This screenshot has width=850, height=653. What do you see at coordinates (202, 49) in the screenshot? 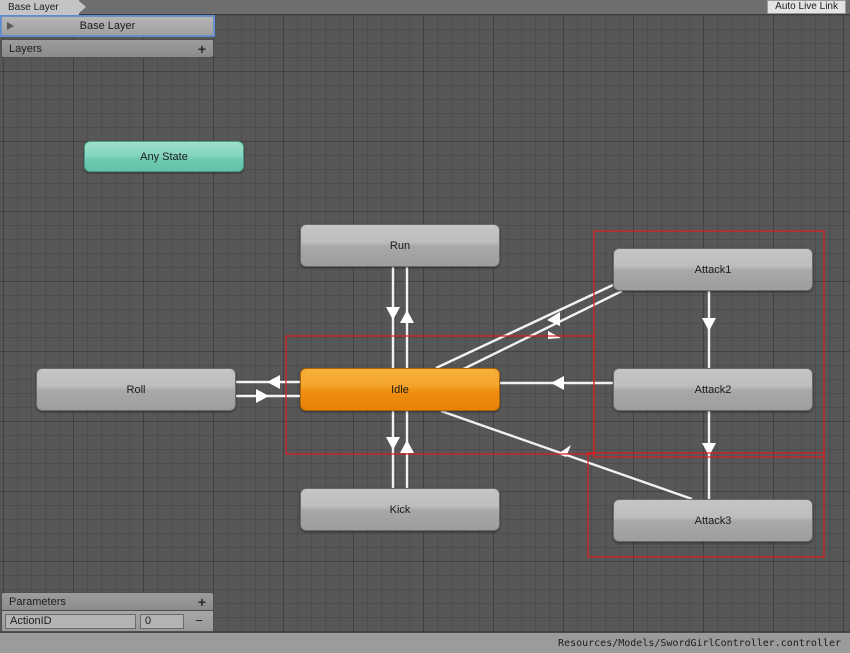
I see `add-layer-button: +` at bounding box center [202, 49].